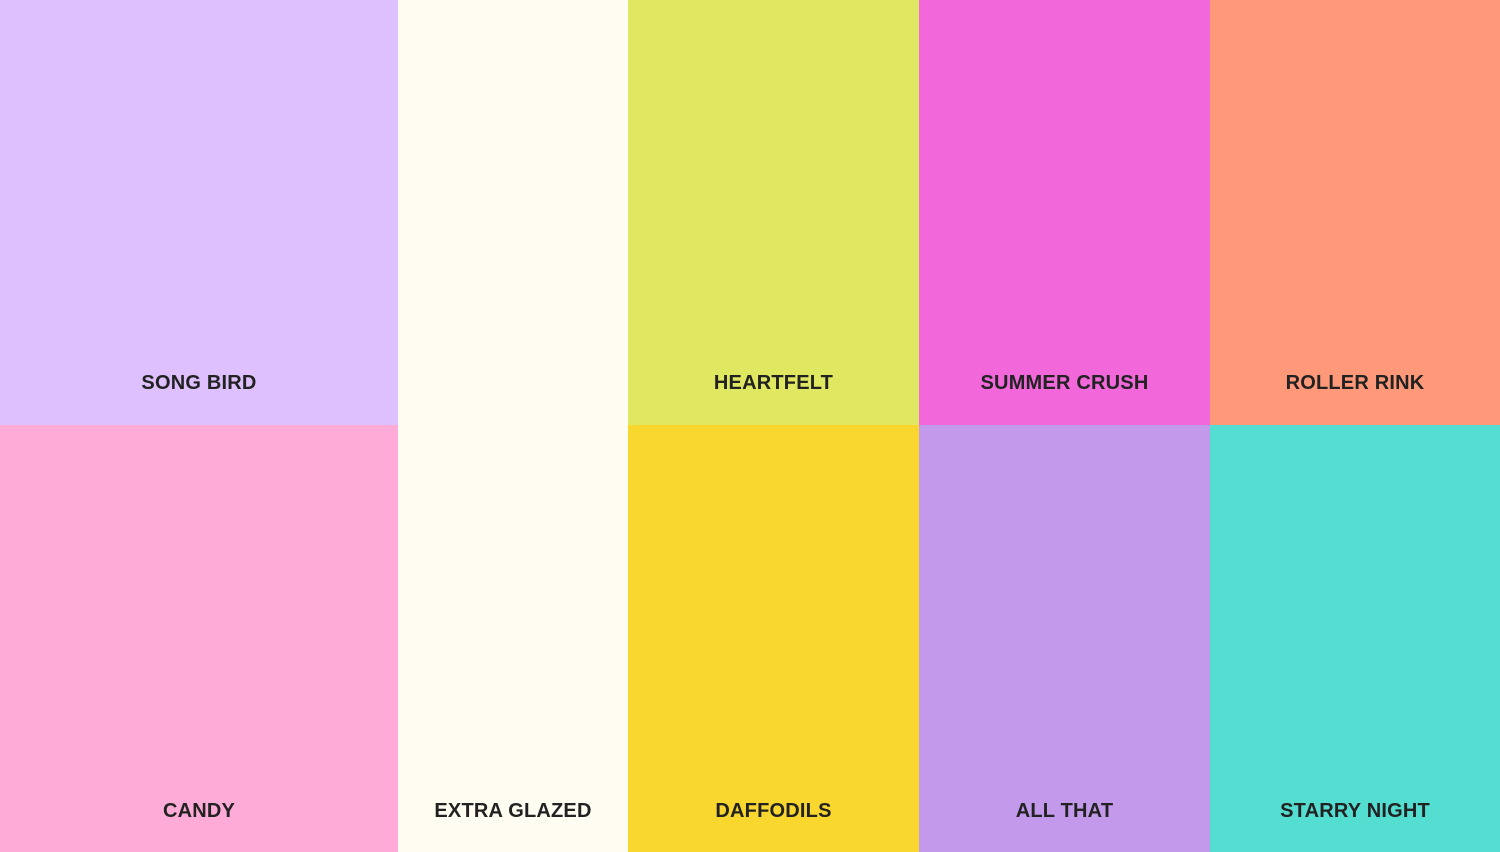 This screenshot has height=852, width=1500. What do you see at coordinates (1355, 638) in the screenshot?
I see `swatch-starry-night: STARRY NIGHT` at bounding box center [1355, 638].